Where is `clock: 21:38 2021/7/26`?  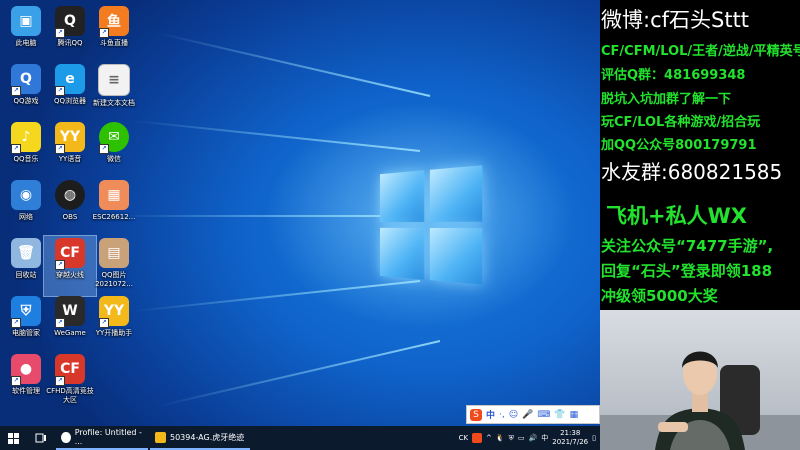 clock: 21:38 2021/7/26 is located at coordinates (570, 438).